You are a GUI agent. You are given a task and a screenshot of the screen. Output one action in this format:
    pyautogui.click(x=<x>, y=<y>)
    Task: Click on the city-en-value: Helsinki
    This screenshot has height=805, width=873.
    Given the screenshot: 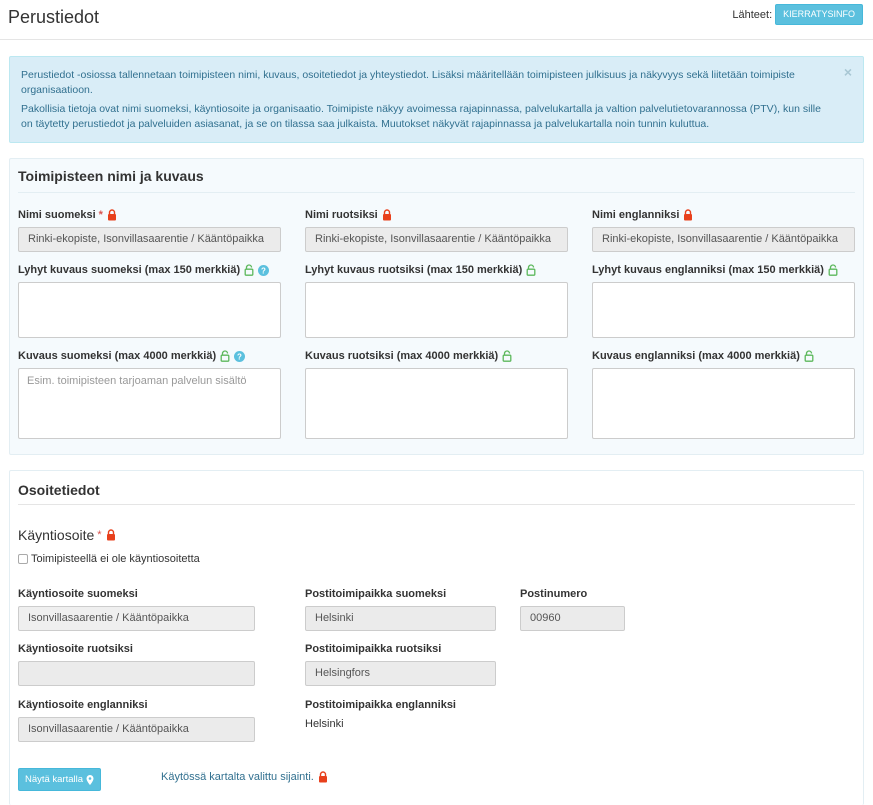 What is the action you would take?
    pyautogui.click(x=324, y=724)
    